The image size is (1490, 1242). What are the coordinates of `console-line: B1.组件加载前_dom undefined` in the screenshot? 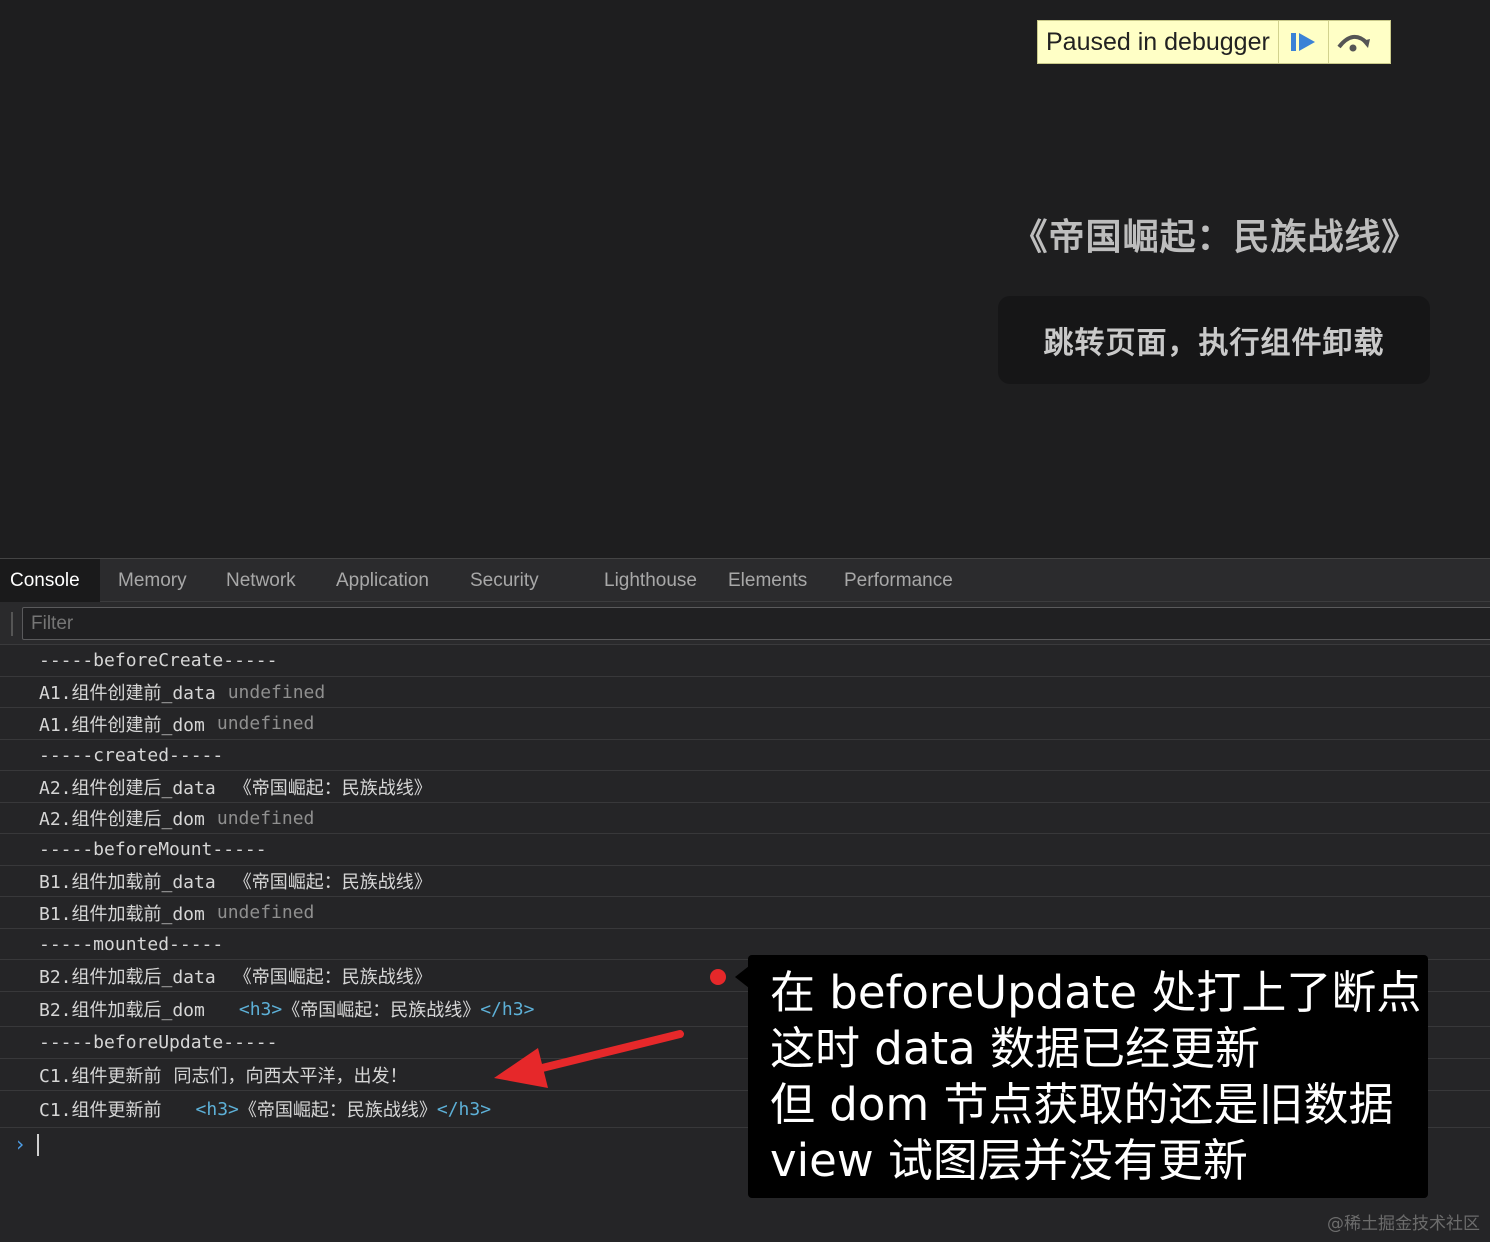 It's located at (745, 913).